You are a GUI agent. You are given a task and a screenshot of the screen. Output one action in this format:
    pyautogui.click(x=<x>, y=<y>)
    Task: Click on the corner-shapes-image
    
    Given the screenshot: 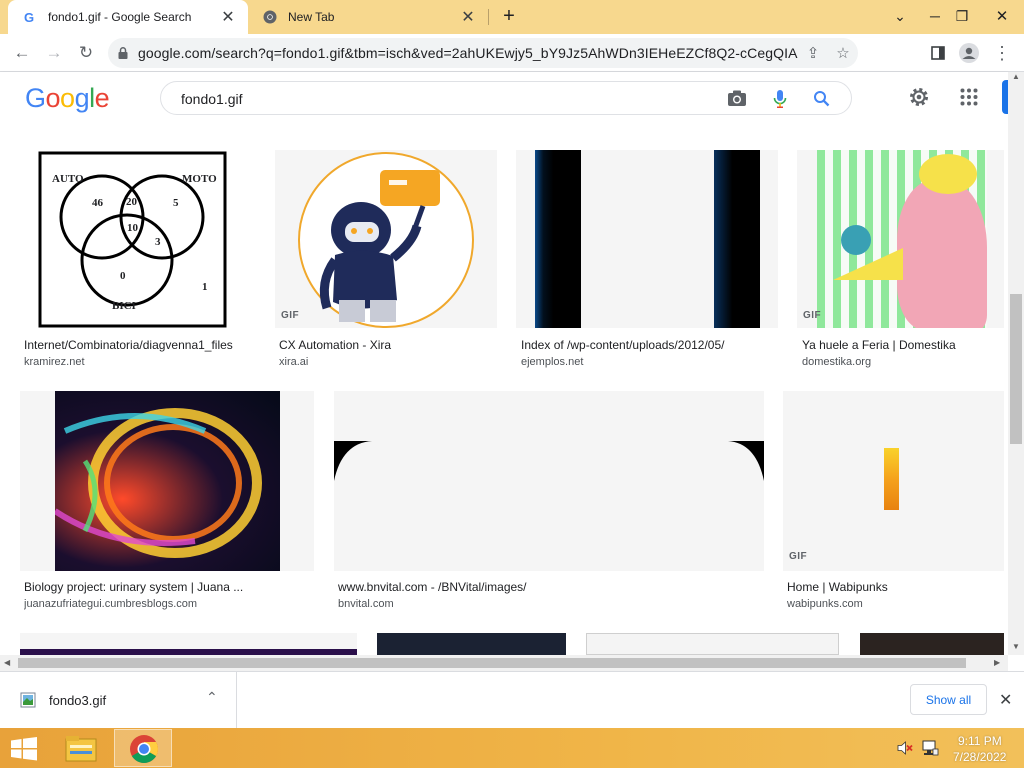 What is the action you would take?
    pyautogui.click(x=549, y=461)
    